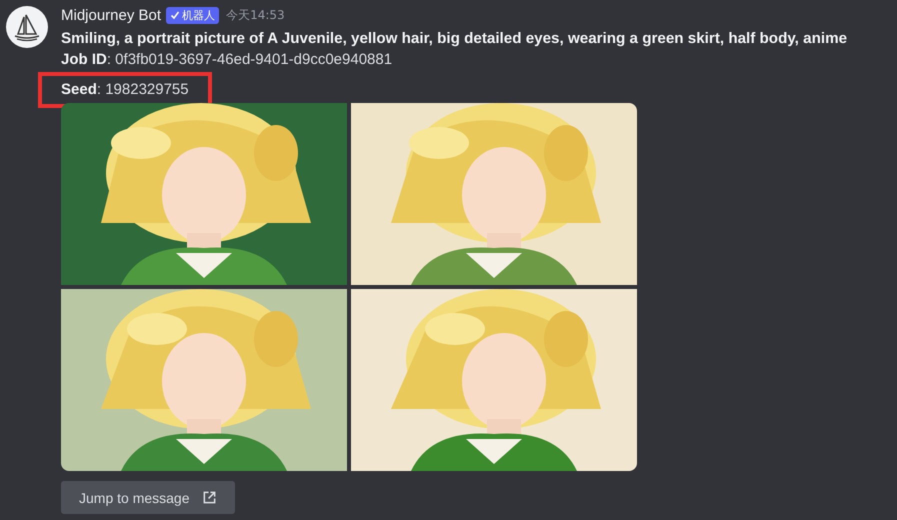 The width and height of the screenshot is (897, 520). I want to click on jump-to-message-button: Jump to message, so click(147, 497).